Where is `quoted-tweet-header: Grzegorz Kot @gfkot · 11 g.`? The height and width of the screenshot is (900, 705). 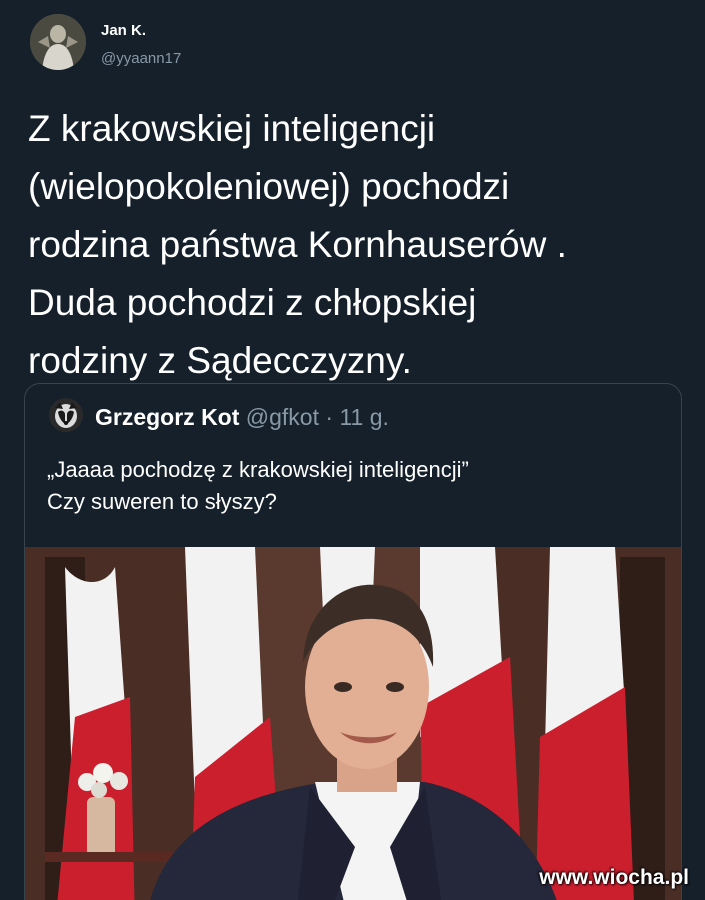 quoted-tweet-header: Grzegorz Kot @gfkot · 11 g. is located at coordinates (242, 417).